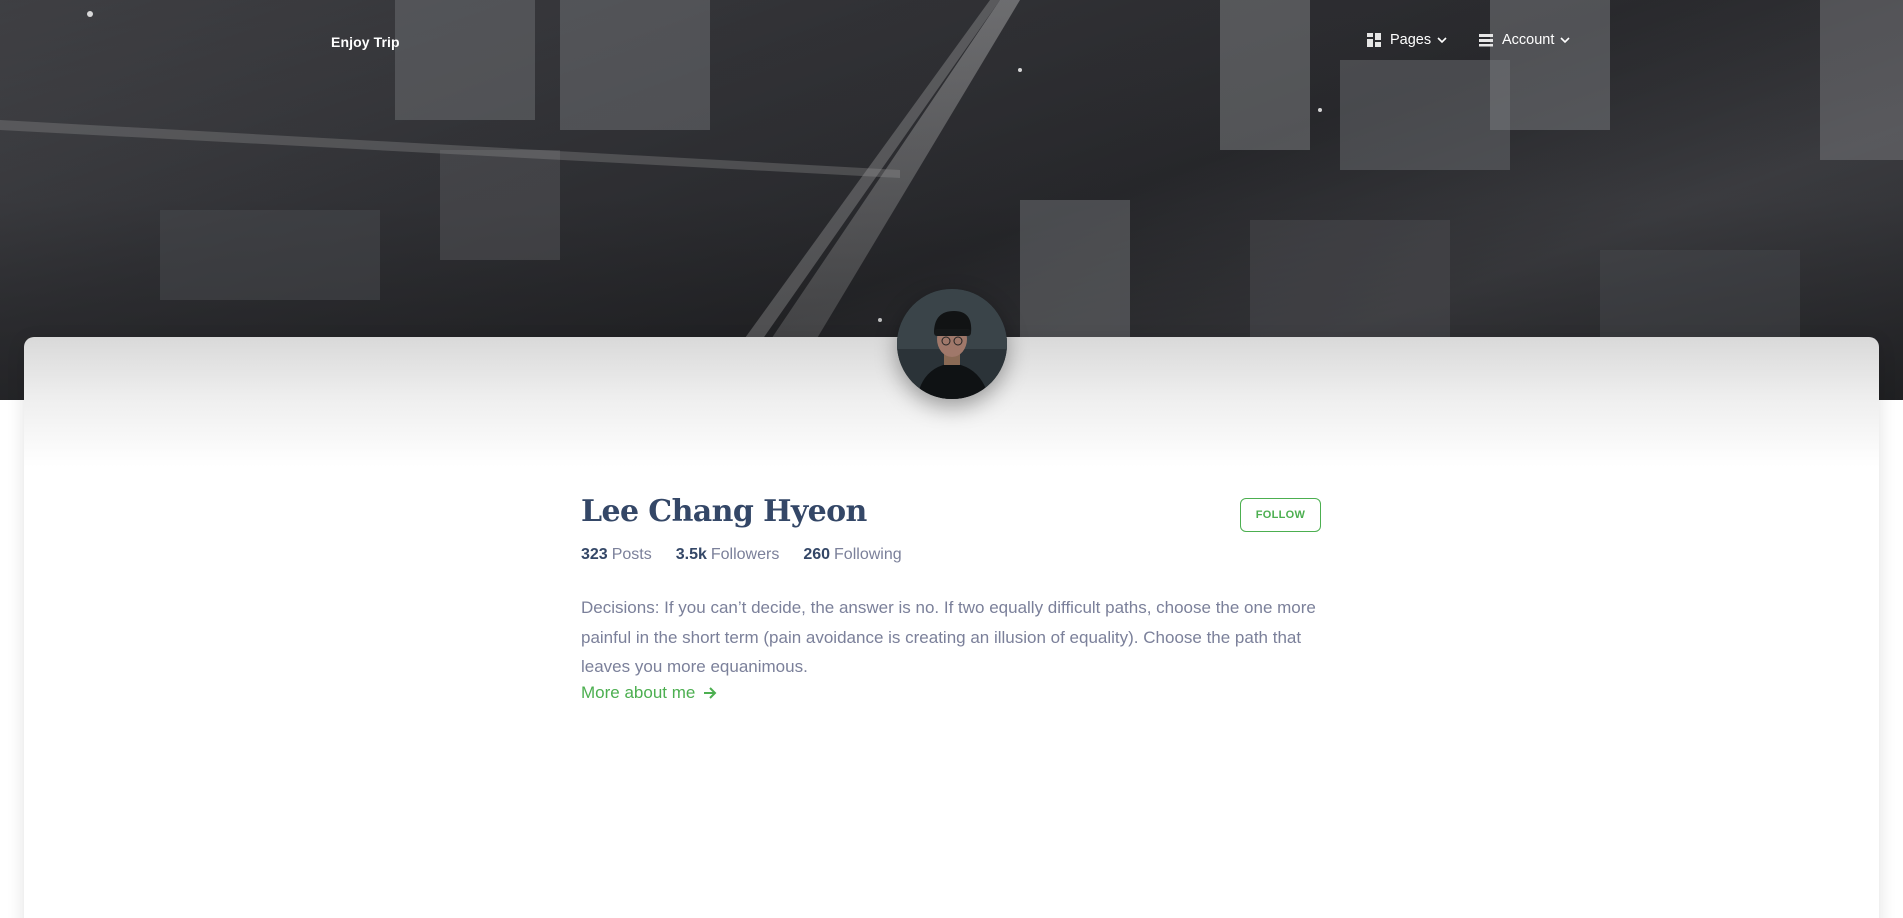  What do you see at coordinates (817, 554) in the screenshot?
I see `stat-following-value: 260` at bounding box center [817, 554].